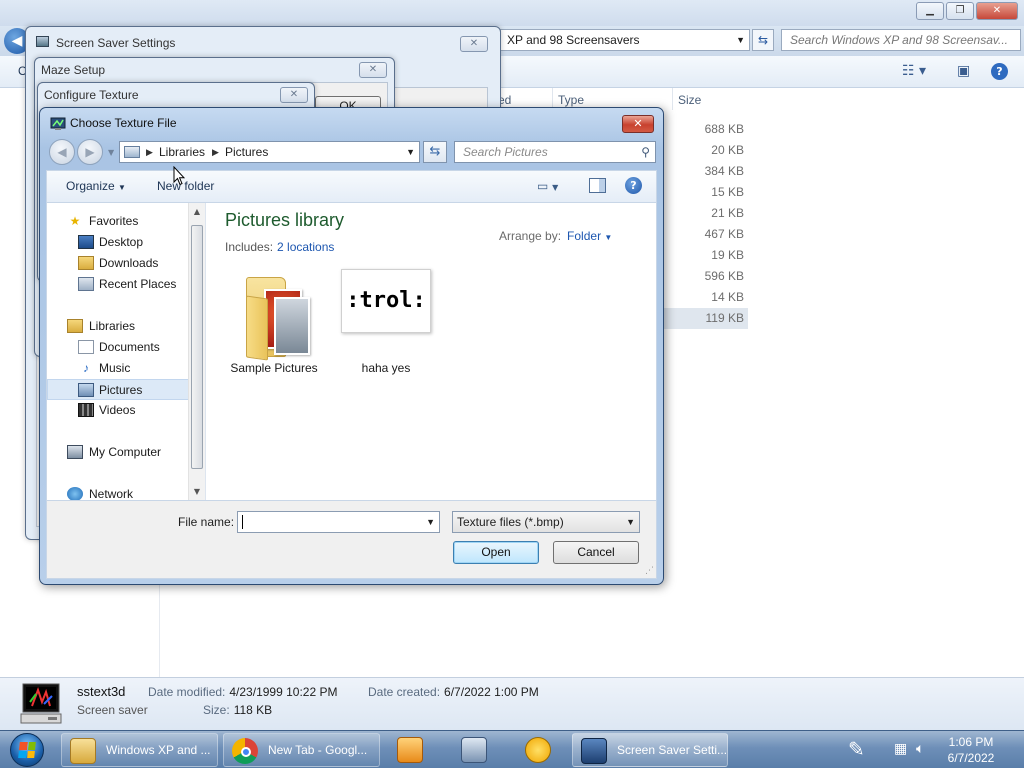  Describe the element at coordinates (571, 100) in the screenshot. I see `column-header-type: Type` at that location.